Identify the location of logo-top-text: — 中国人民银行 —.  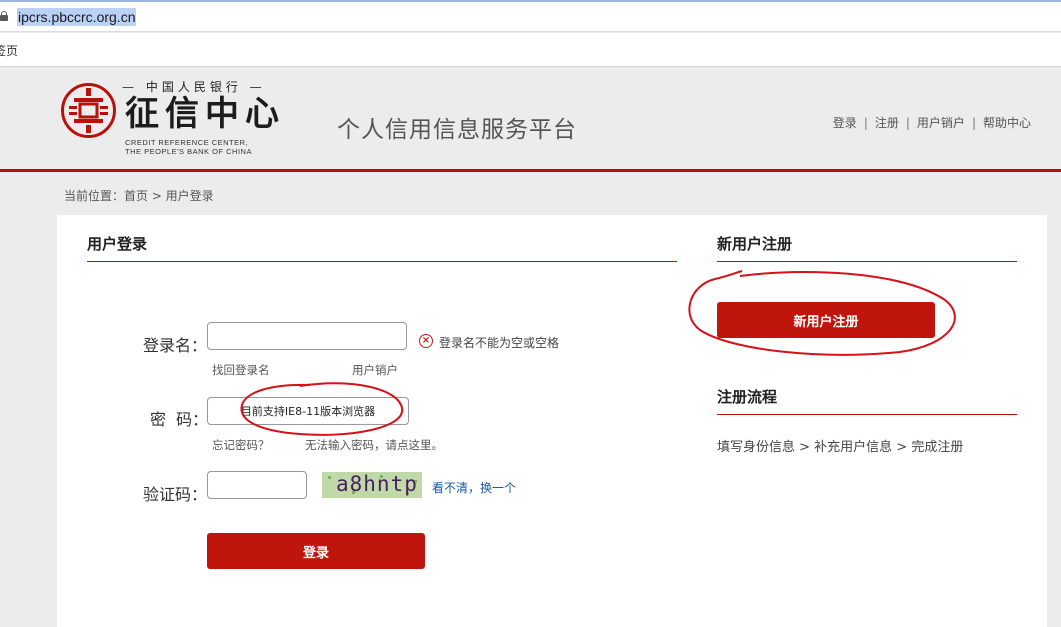
(194, 87).